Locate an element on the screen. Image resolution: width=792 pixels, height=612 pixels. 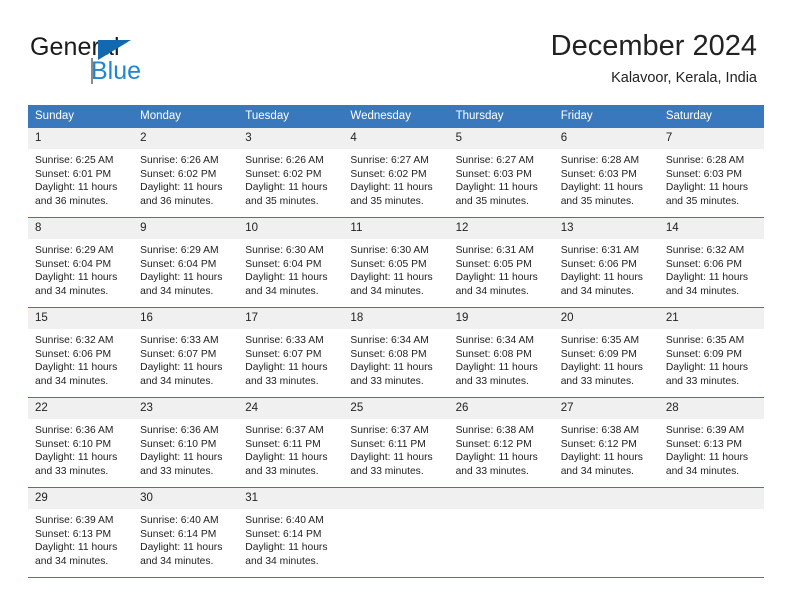
weekday-header-tuesday: Tuesday is located at coordinates (291, 116).